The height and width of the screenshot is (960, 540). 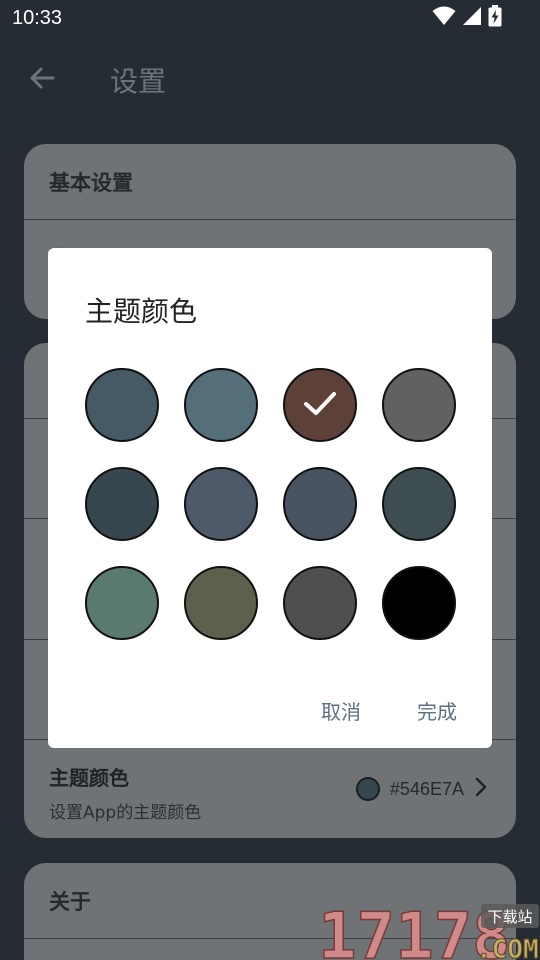 What do you see at coordinates (270, 182) in the screenshot?
I see `basic-settings-header: 基本设置` at bounding box center [270, 182].